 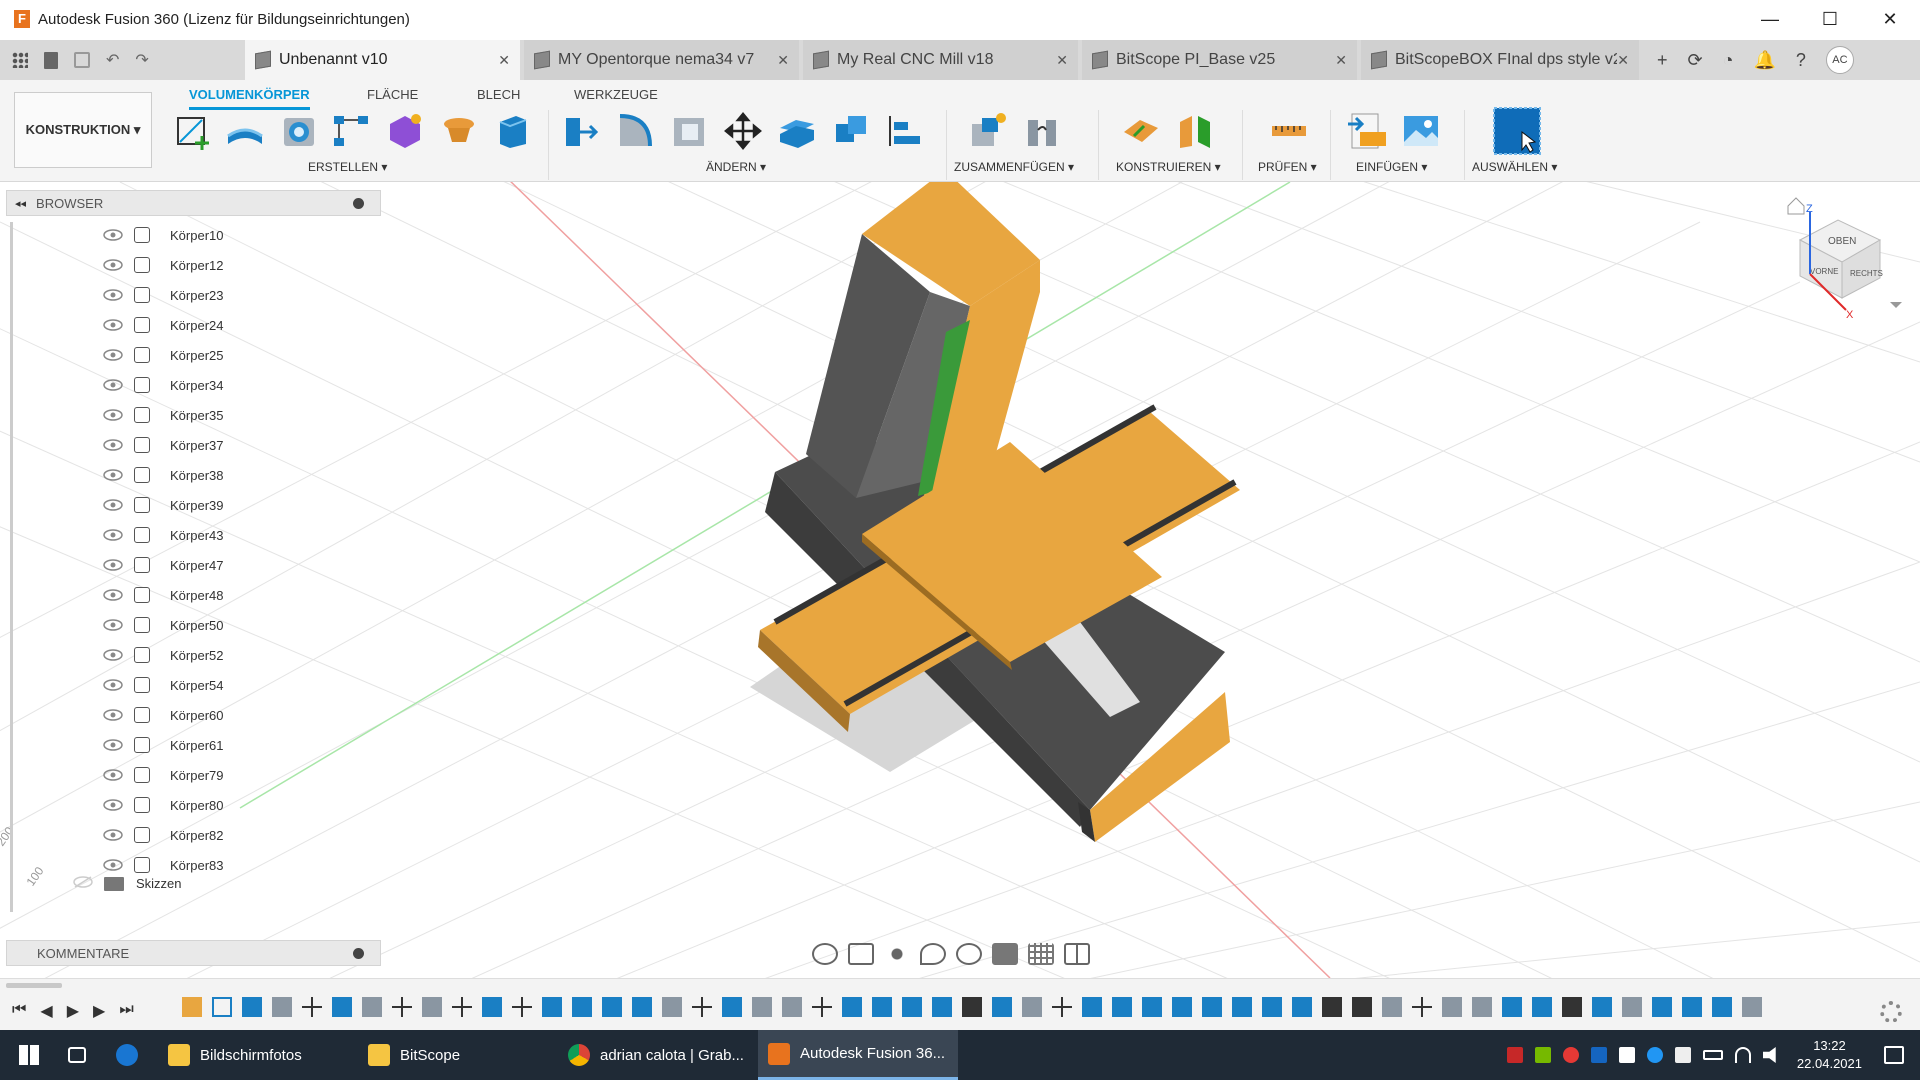 I want to click on step-back-icon: ◀, so click(x=46, y=1011).